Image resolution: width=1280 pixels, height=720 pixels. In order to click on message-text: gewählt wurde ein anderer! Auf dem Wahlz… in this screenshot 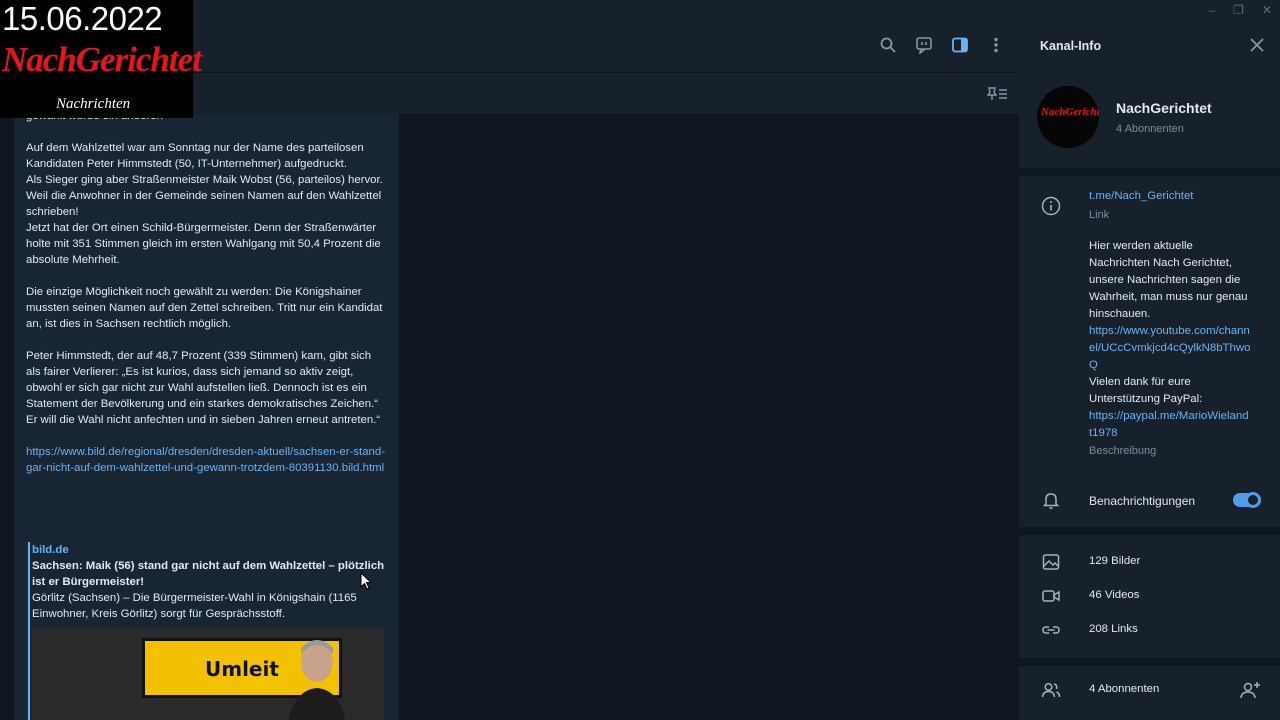, I will do `click(207, 303)`.